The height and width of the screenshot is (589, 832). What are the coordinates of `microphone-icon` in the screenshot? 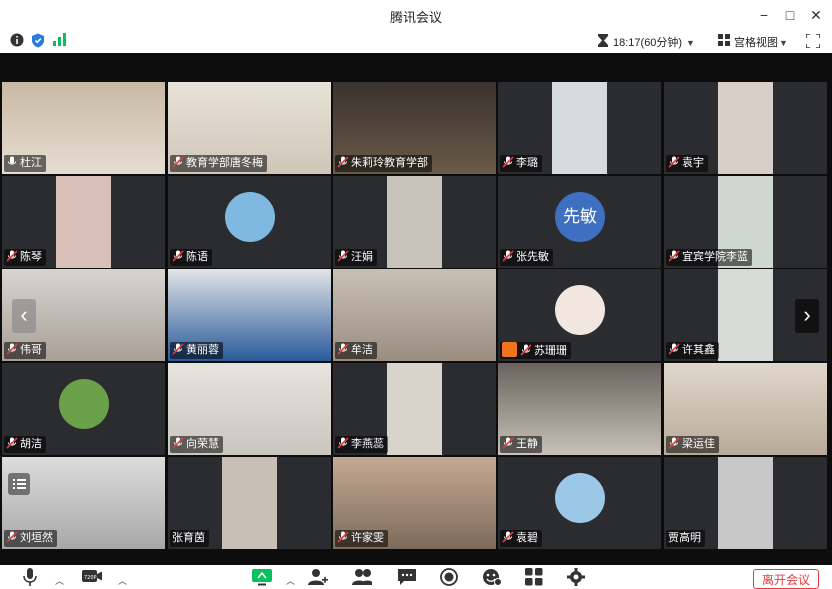 It's located at (32, 577).